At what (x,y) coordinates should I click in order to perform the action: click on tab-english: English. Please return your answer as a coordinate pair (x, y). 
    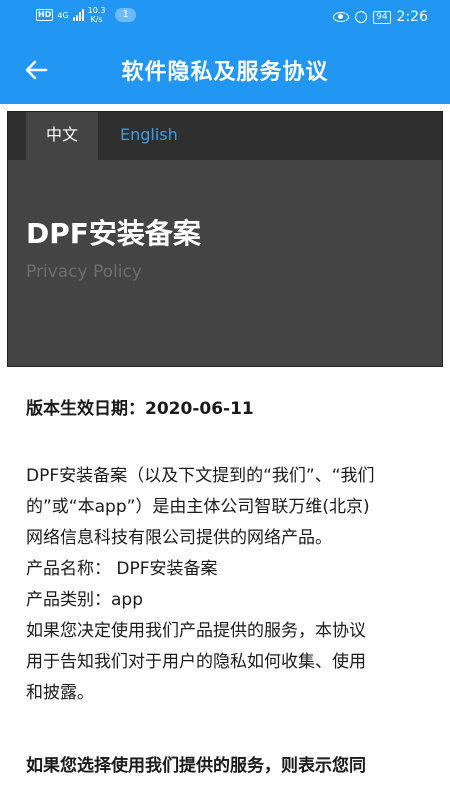
    Looking at the image, I should click on (149, 136).